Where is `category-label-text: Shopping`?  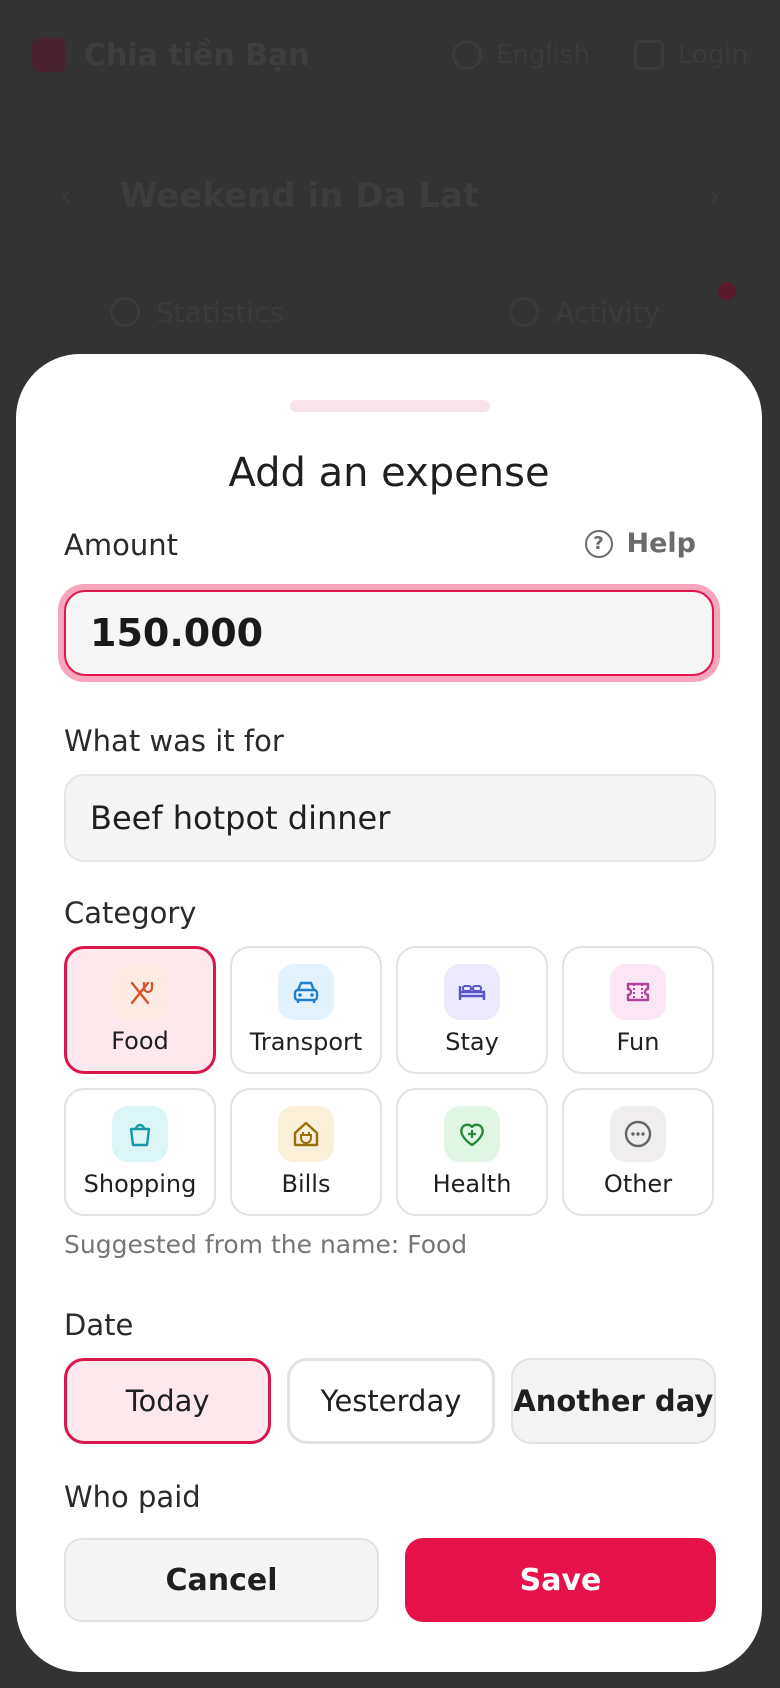 category-label-text: Shopping is located at coordinates (140, 1184).